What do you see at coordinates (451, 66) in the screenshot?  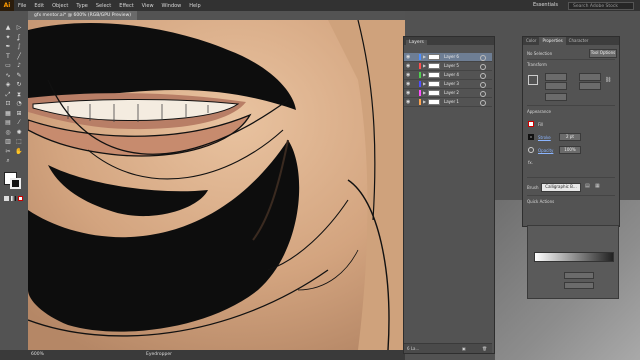 I see `layer-name: Layer 5` at bounding box center [451, 66].